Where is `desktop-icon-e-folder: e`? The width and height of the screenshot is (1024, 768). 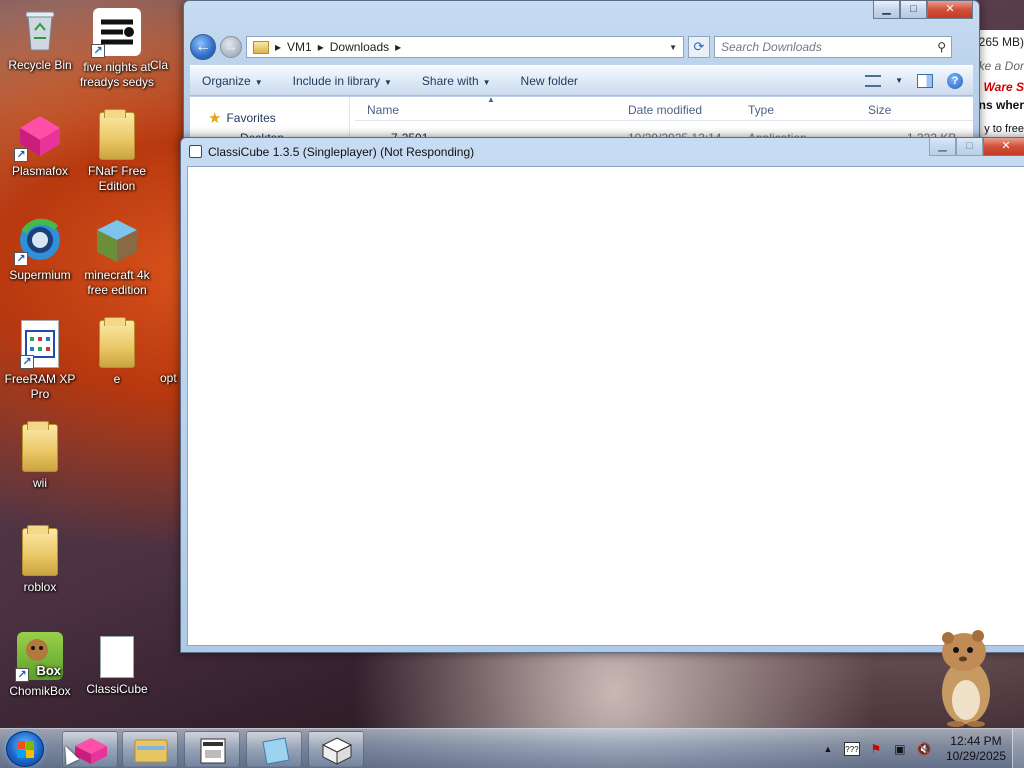 desktop-icon-e-folder: e is located at coordinates (117, 352).